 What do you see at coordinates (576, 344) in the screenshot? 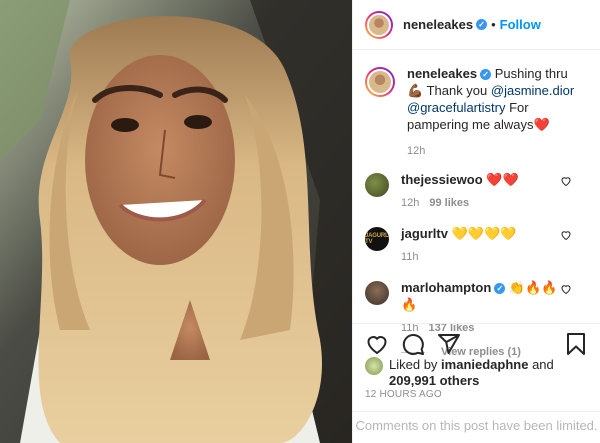
I see `bookmark-icon` at bounding box center [576, 344].